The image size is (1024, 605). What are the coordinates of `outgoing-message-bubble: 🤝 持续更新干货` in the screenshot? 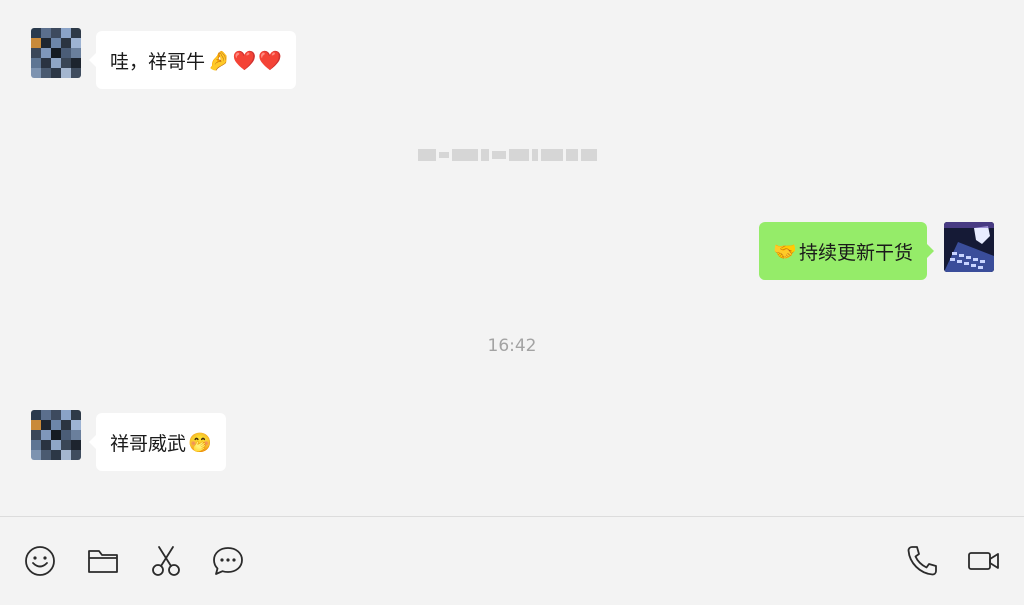 It's located at (846, 251).